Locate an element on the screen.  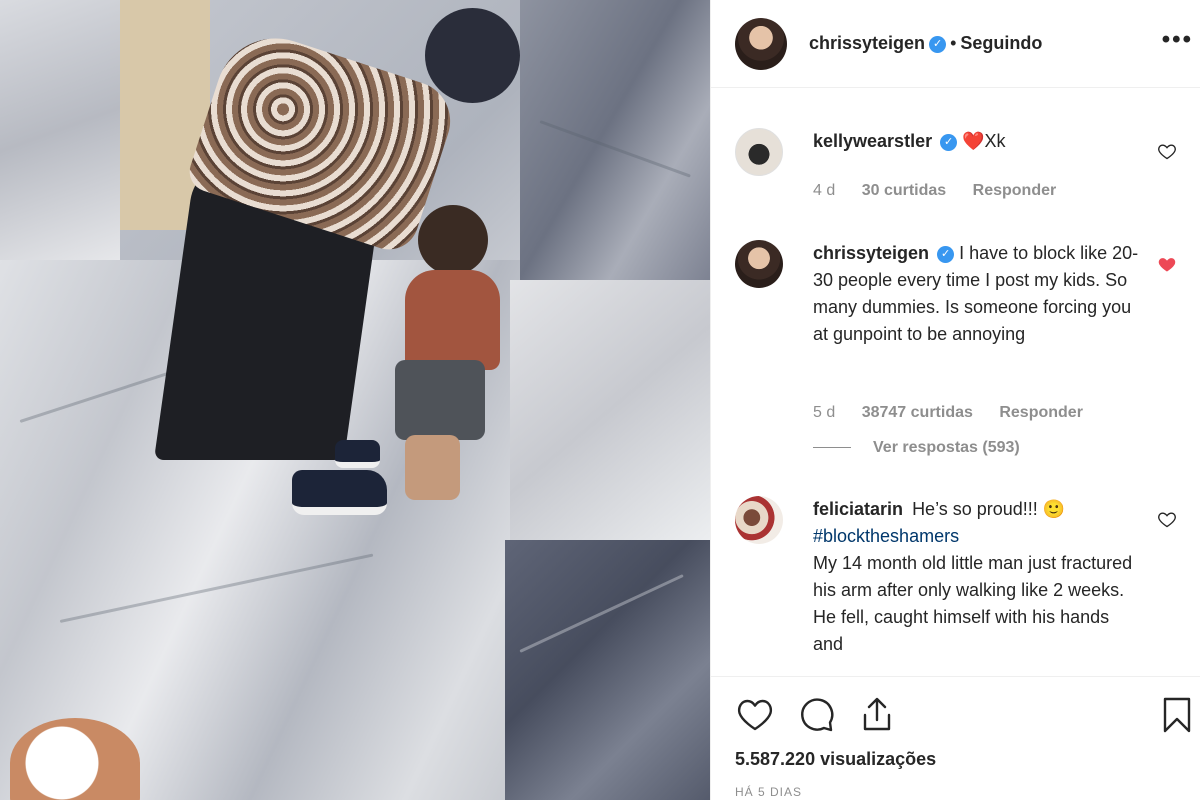
marble-wall is located at coordinates (60, 130).